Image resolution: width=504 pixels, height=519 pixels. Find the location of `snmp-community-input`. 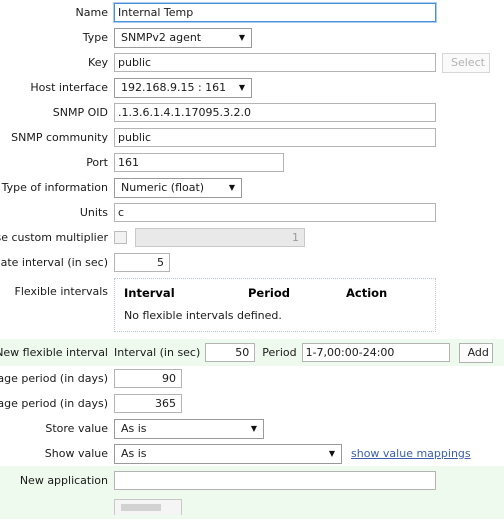

snmp-community-input is located at coordinates (275, 137).